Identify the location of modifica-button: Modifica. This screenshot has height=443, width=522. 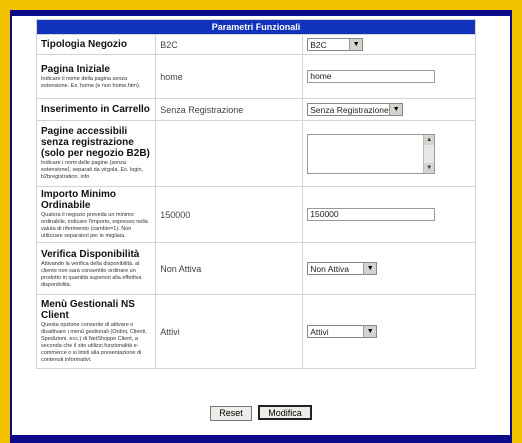
(285, 412).